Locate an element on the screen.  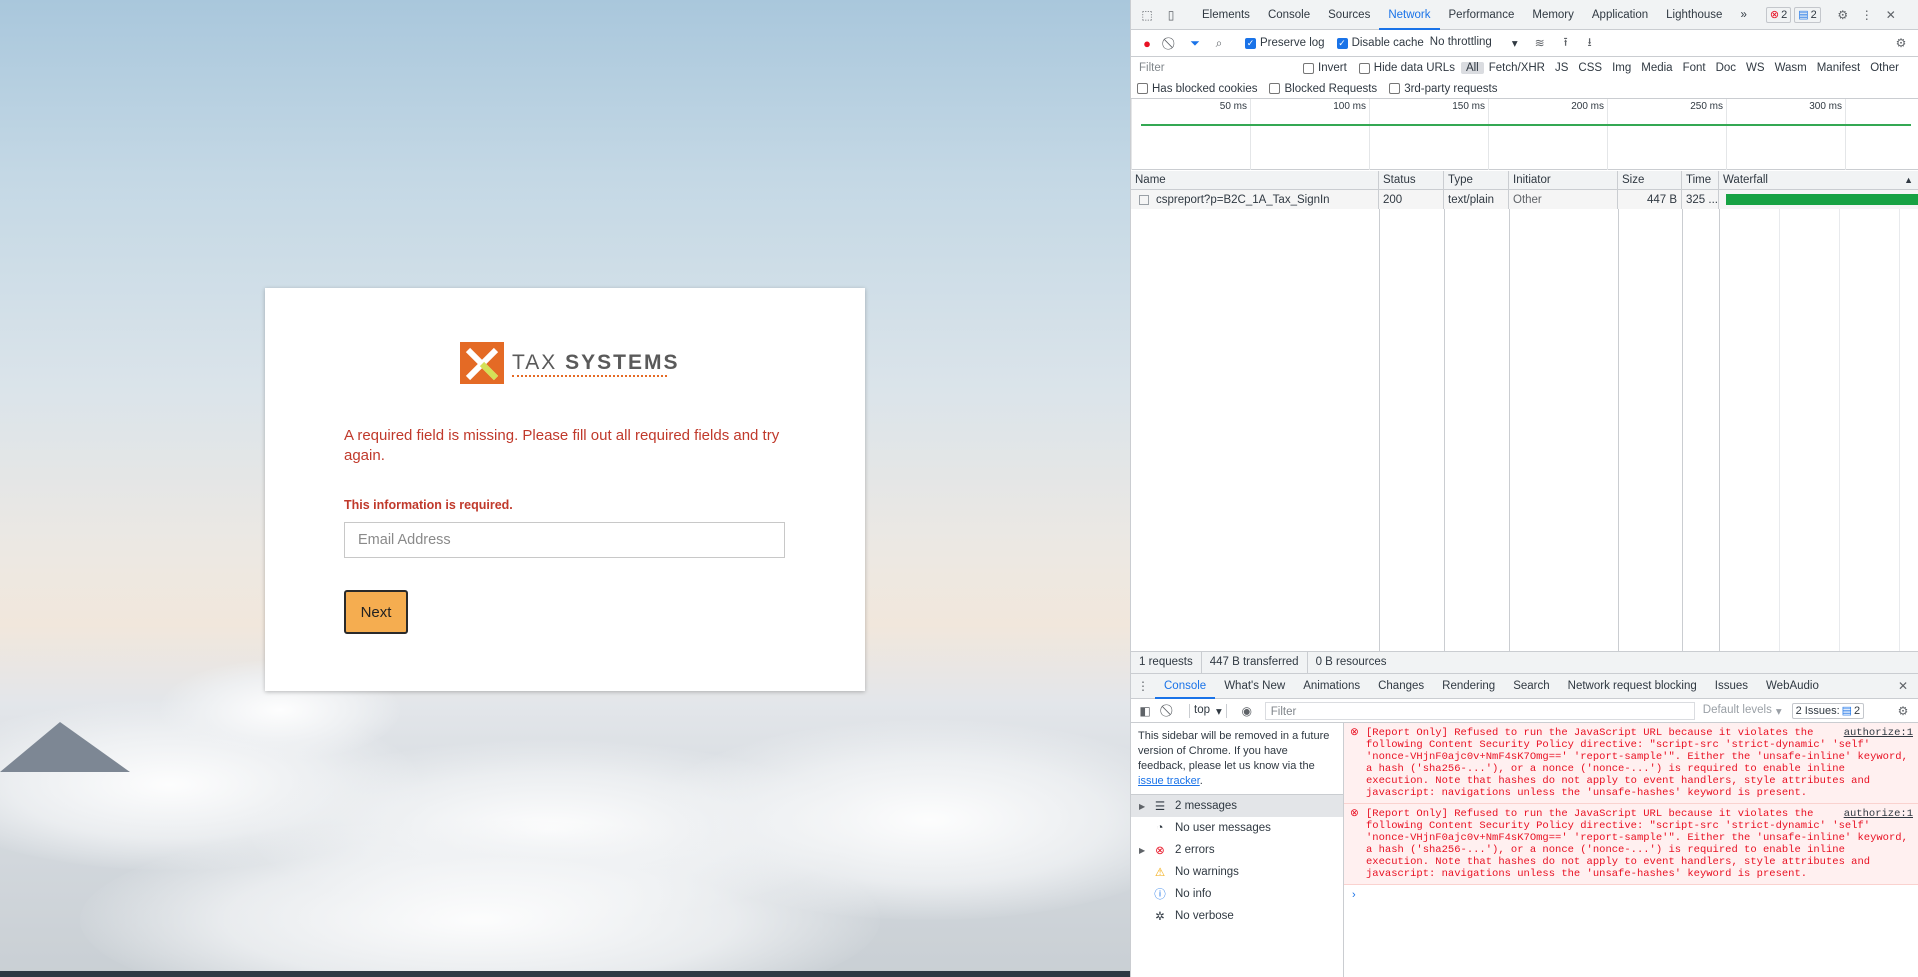
has-blocked-cookies-checkbox: Has blocked cookies is located at coordinates (1197, 89).